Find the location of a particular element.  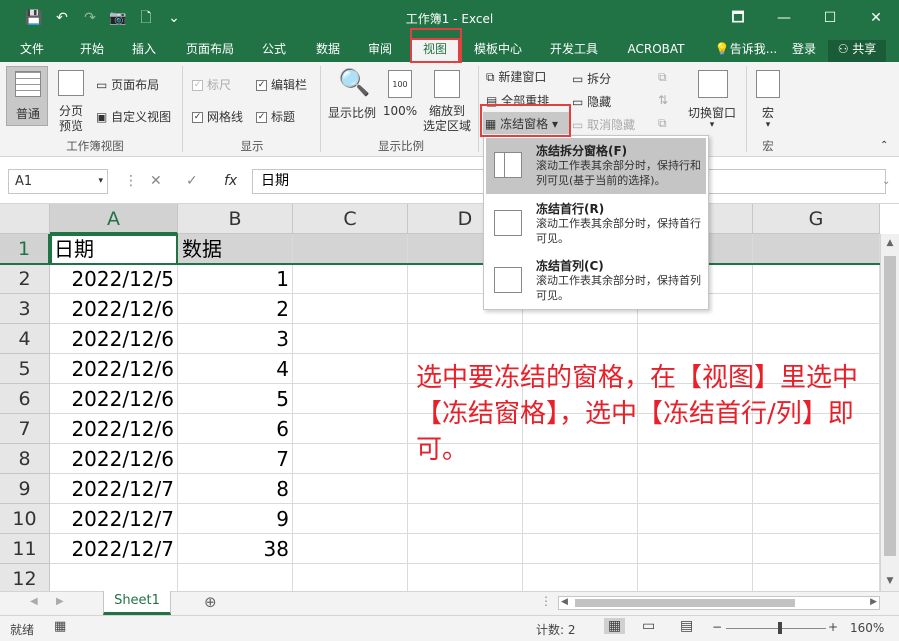

collapse-ribbon-icon: ⌃ is located at coordinates (884, 145).